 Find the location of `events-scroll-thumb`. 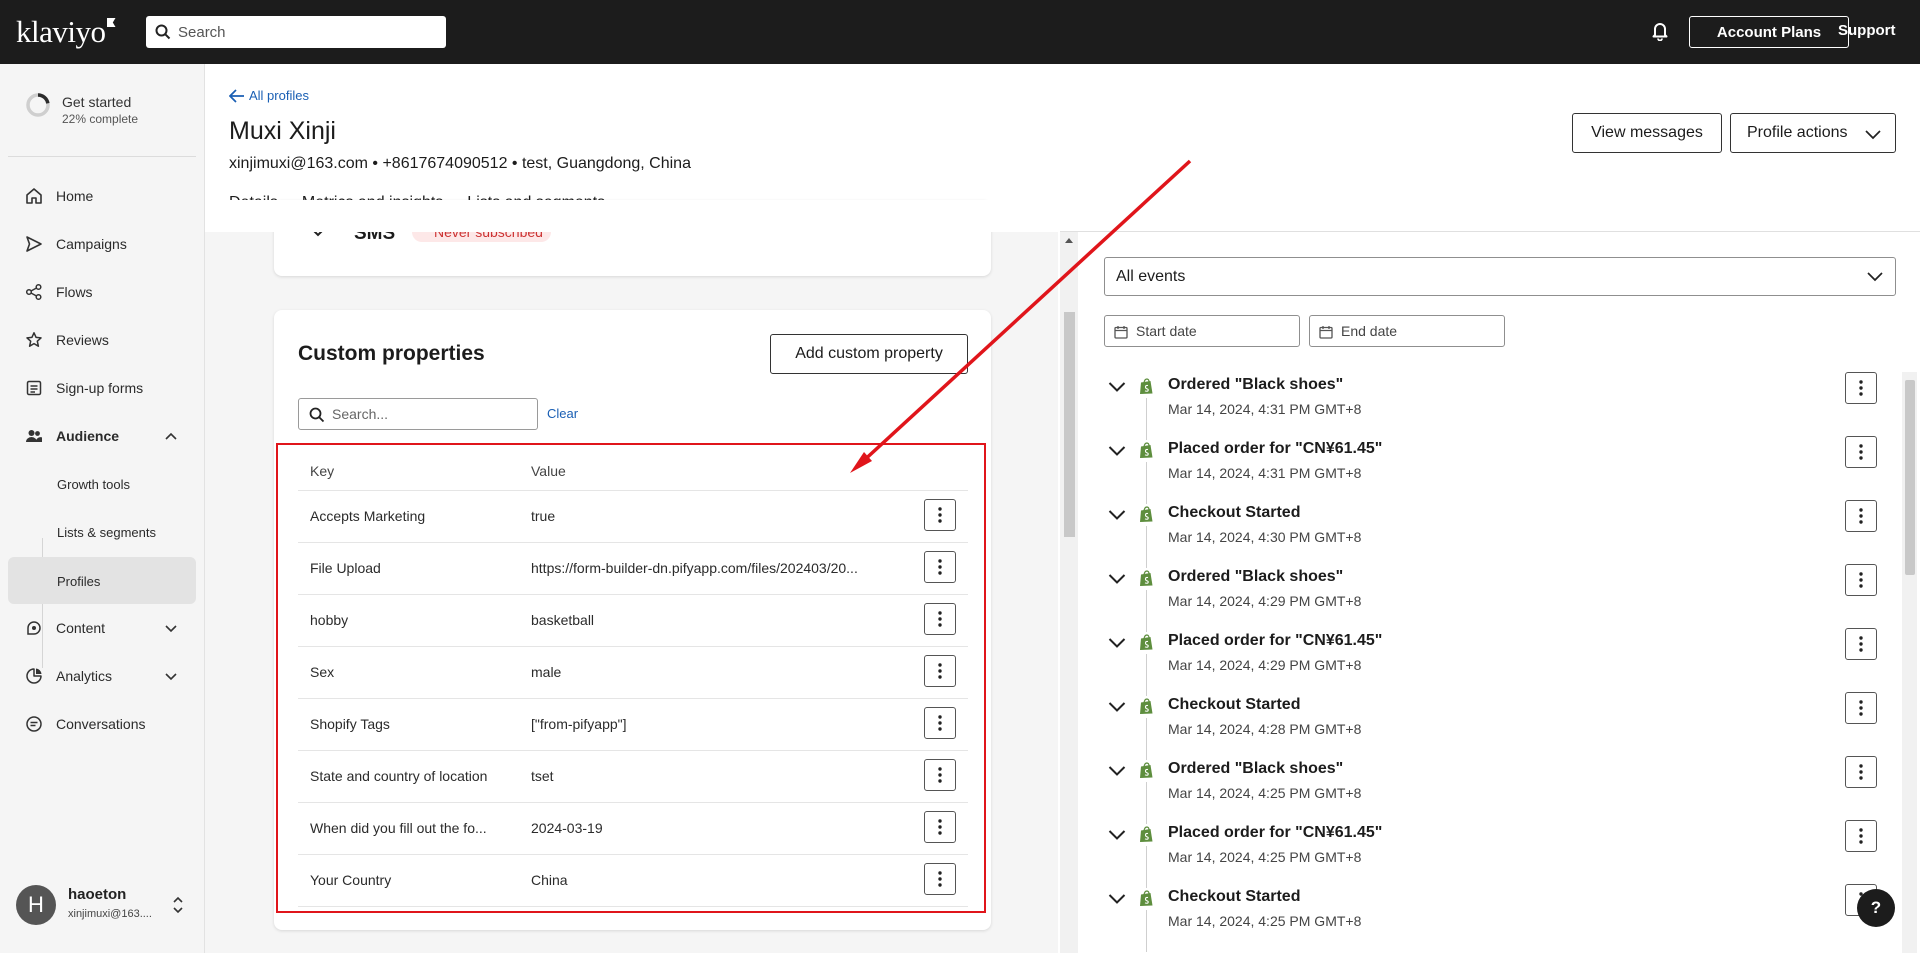

events-scroll-thumb is located at coordinates (1910, 477).